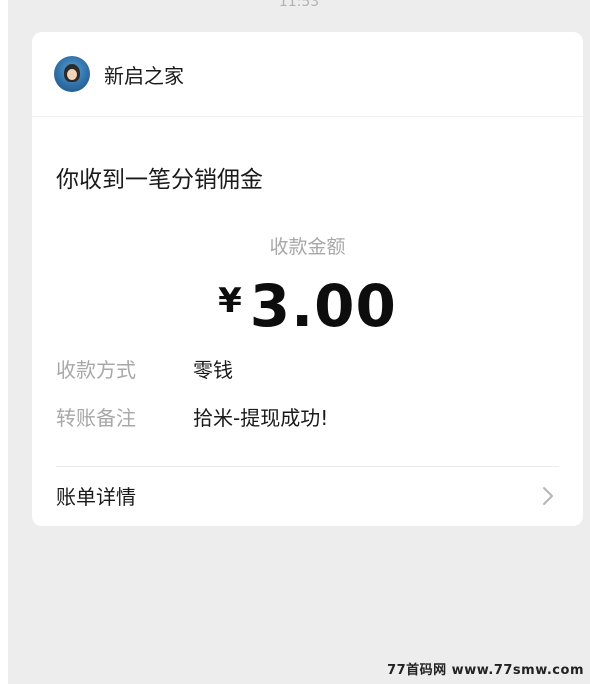  What do you see at coordinates (96, 418) in the screenshot?
I see `transfer-note-key: 转账备注` at bounding box center [96, 418].